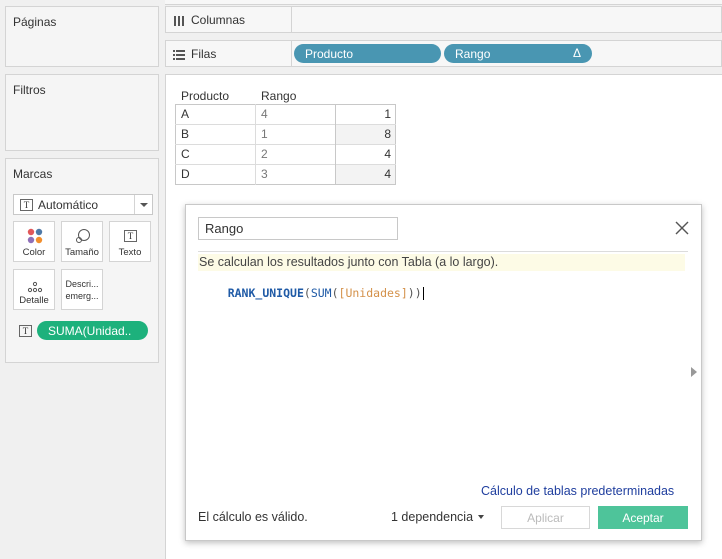  I want to click on text-cursor, so click(423, 293).